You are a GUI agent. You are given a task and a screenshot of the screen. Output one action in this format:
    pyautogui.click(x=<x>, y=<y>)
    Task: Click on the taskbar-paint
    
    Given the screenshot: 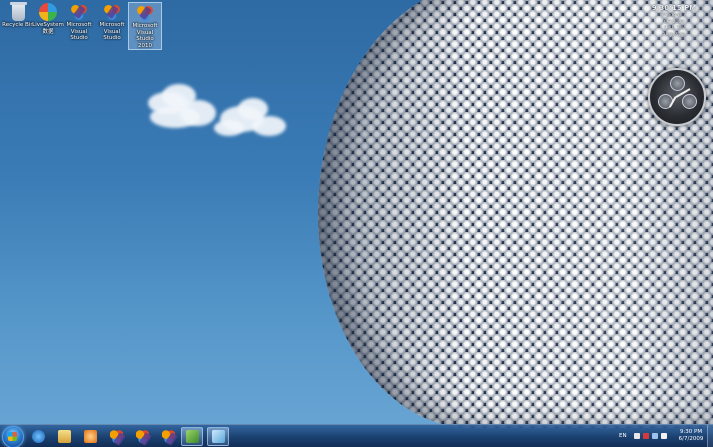 What is the action you would take?
    pyautogui.click(x=218, y=436)
    